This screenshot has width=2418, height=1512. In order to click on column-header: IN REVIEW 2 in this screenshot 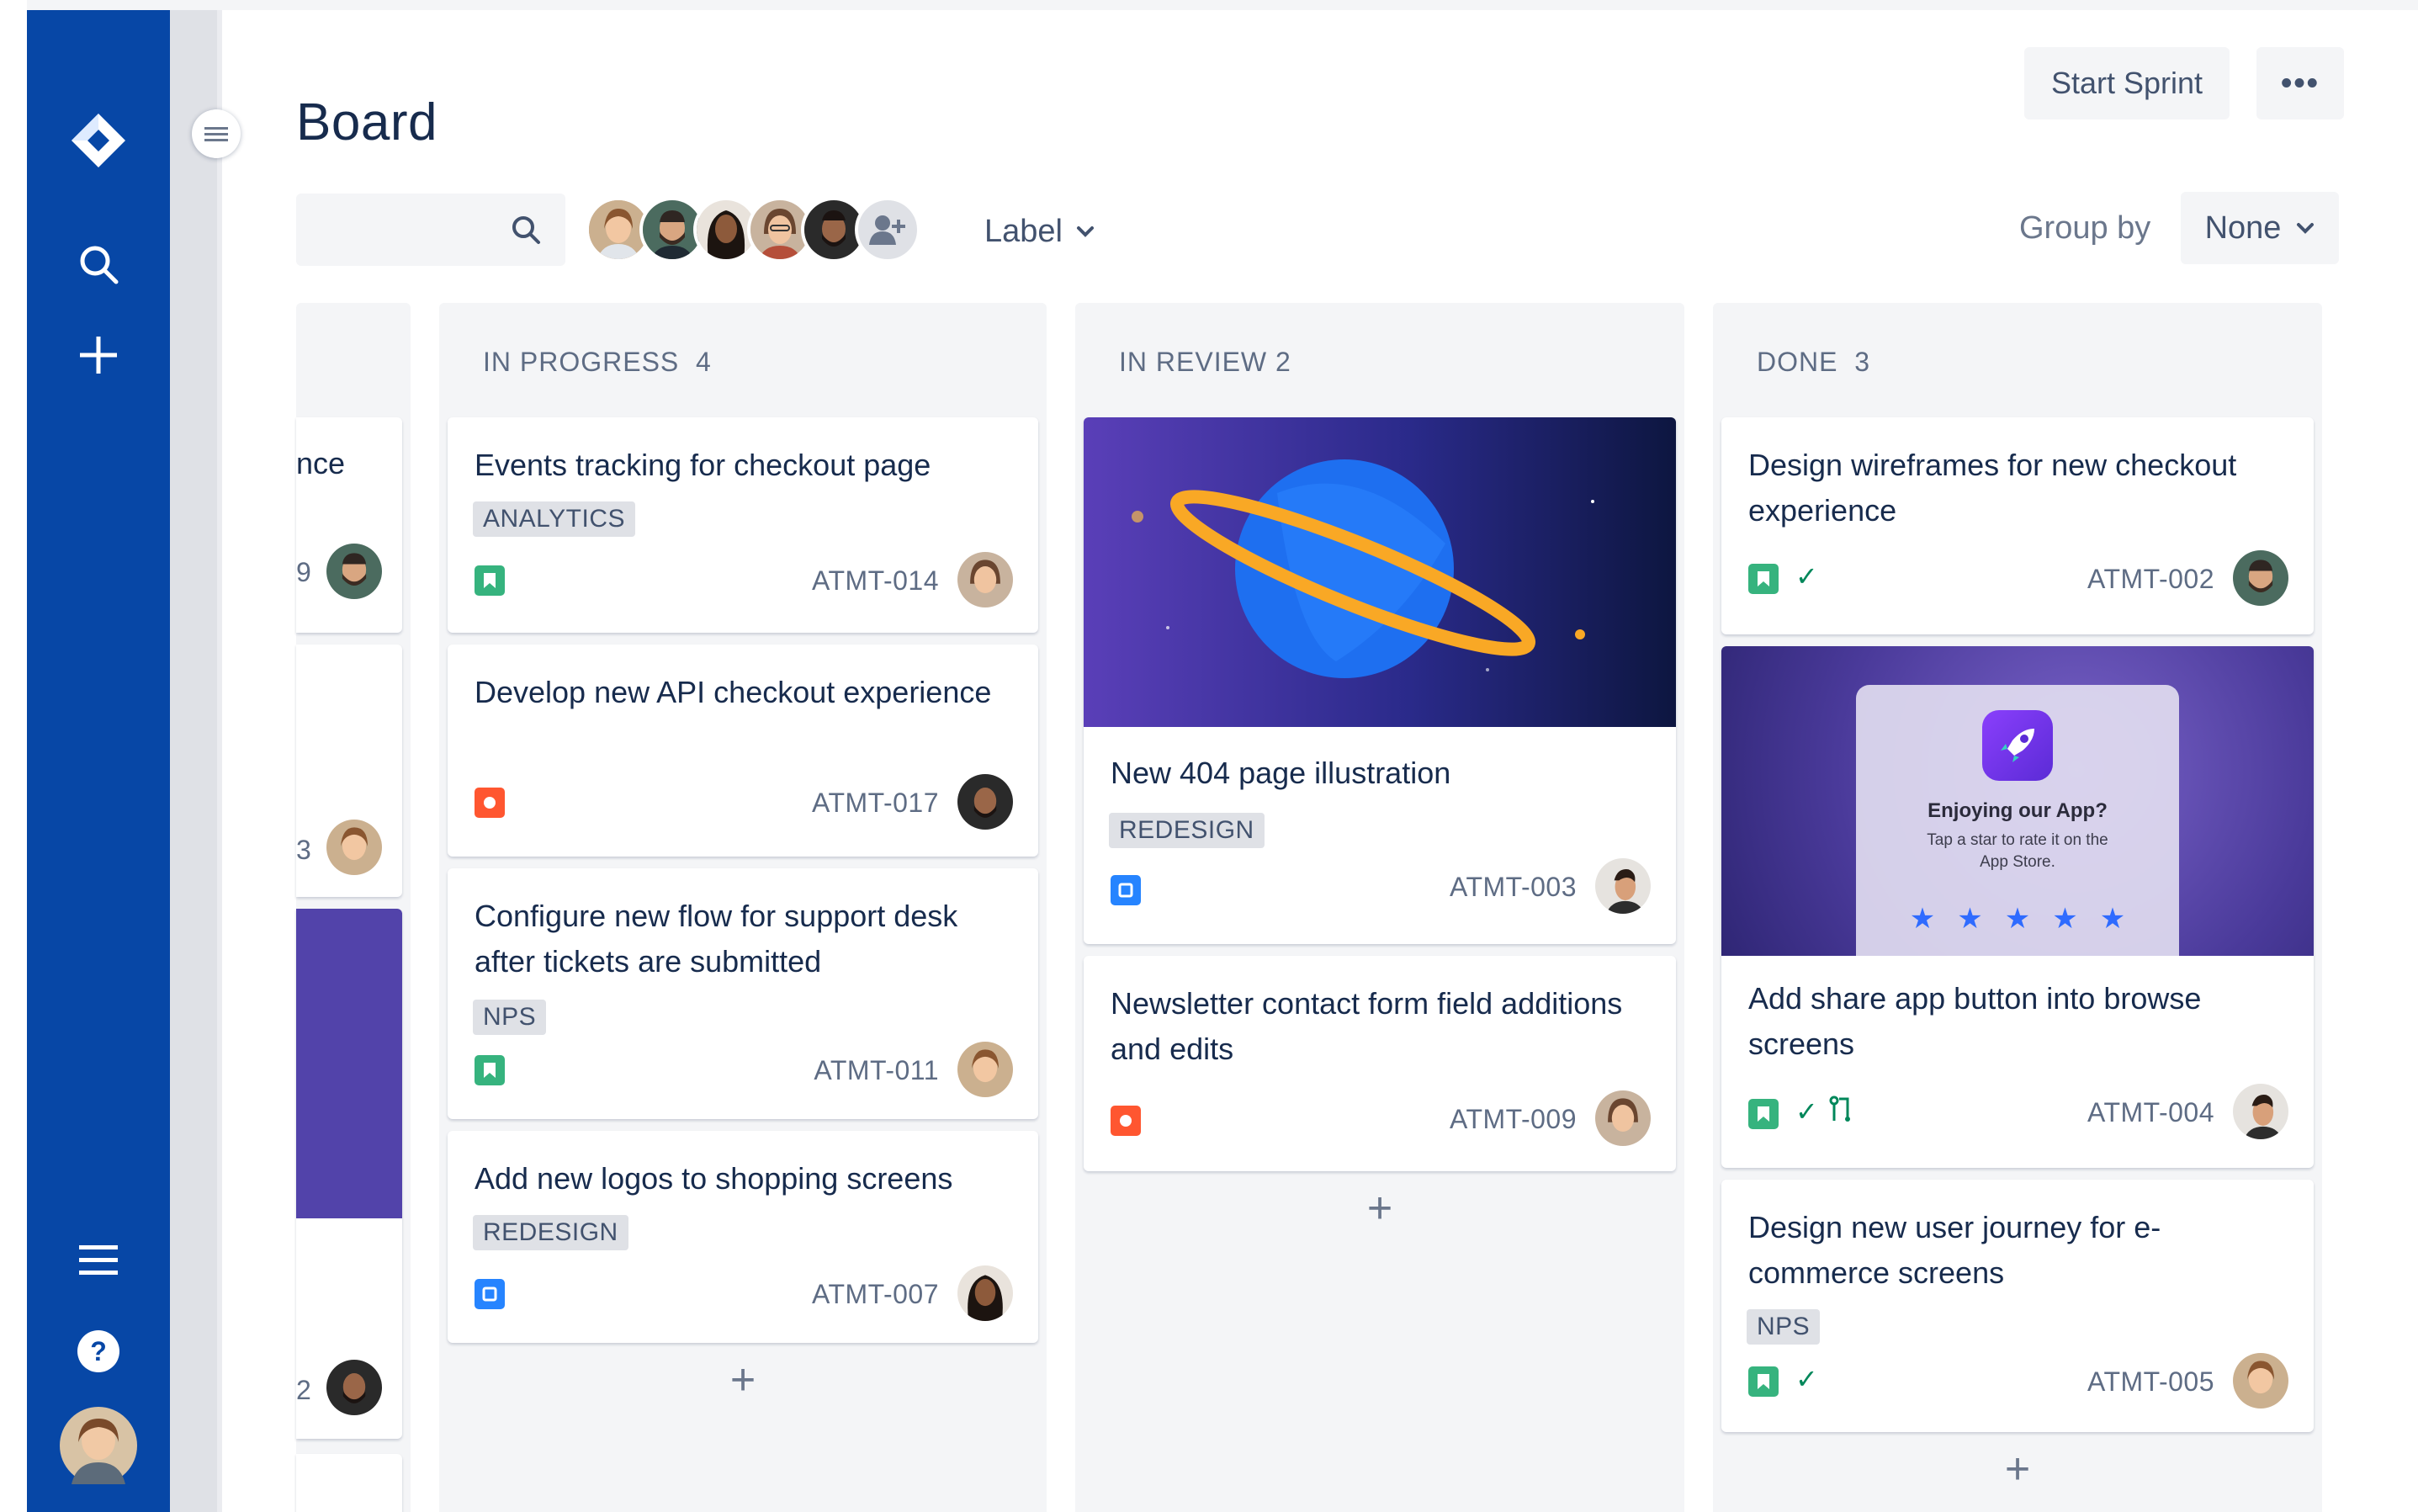, I will do `click(1205, 362)`.